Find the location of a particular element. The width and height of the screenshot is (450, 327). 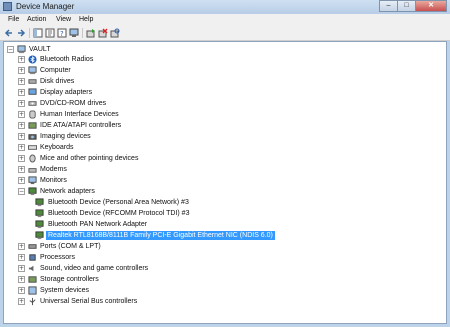

tree-node-label: Modems is located at coordinates (53, 169).